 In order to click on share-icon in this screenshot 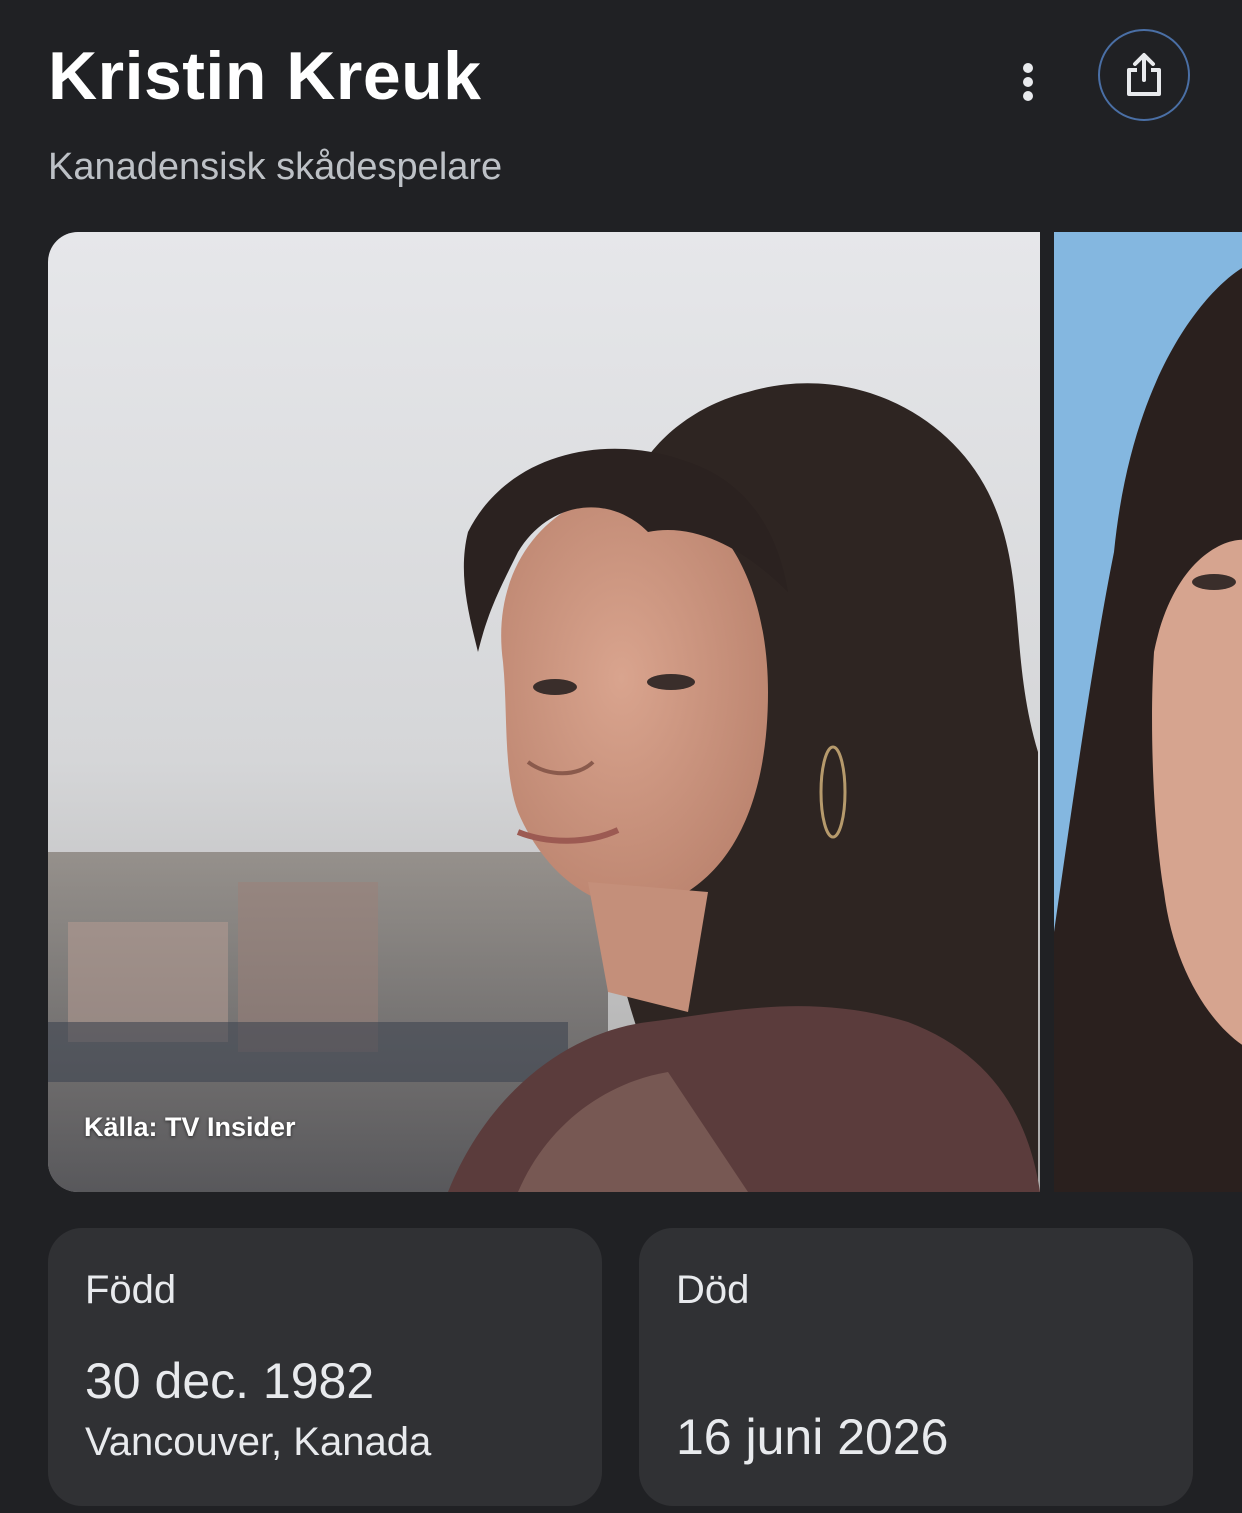, I will do `click(1144, 74)`.